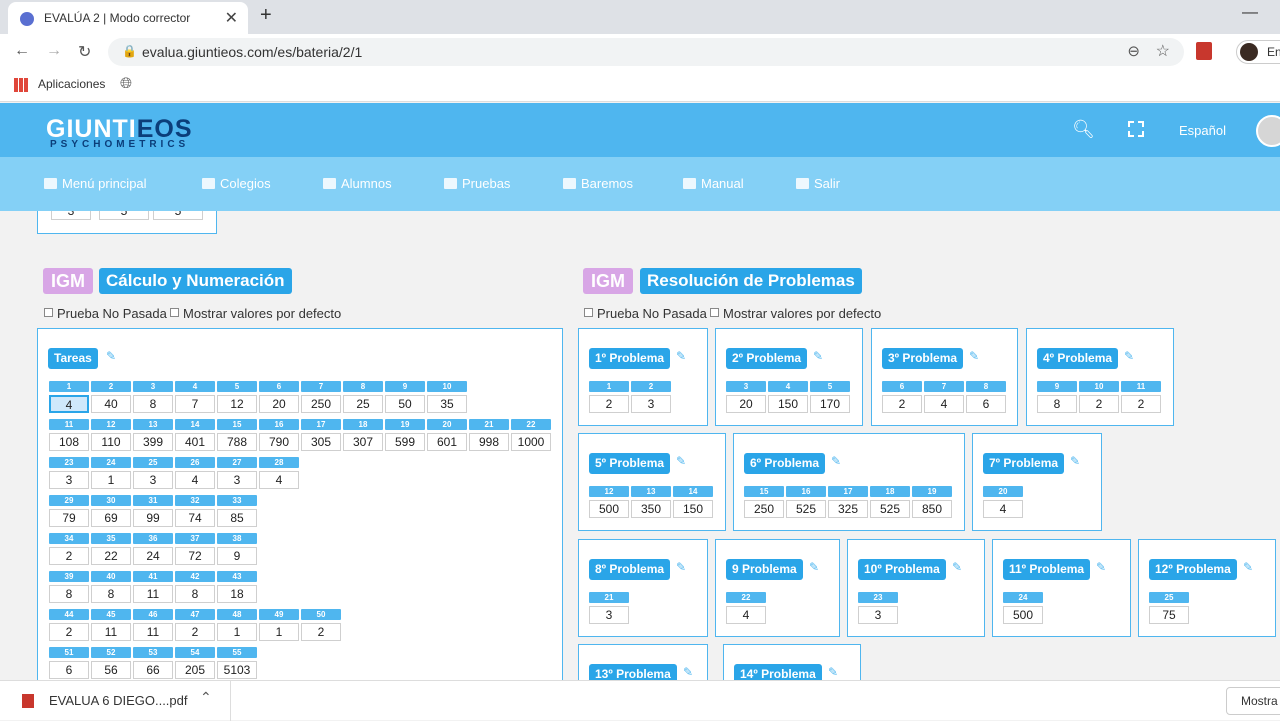 The image size is (1280, 721). What do you see at coordinates (126, 83) in the screenshot?
I see `globe-icon: 🌐︎` at bounding box center [126, 83].